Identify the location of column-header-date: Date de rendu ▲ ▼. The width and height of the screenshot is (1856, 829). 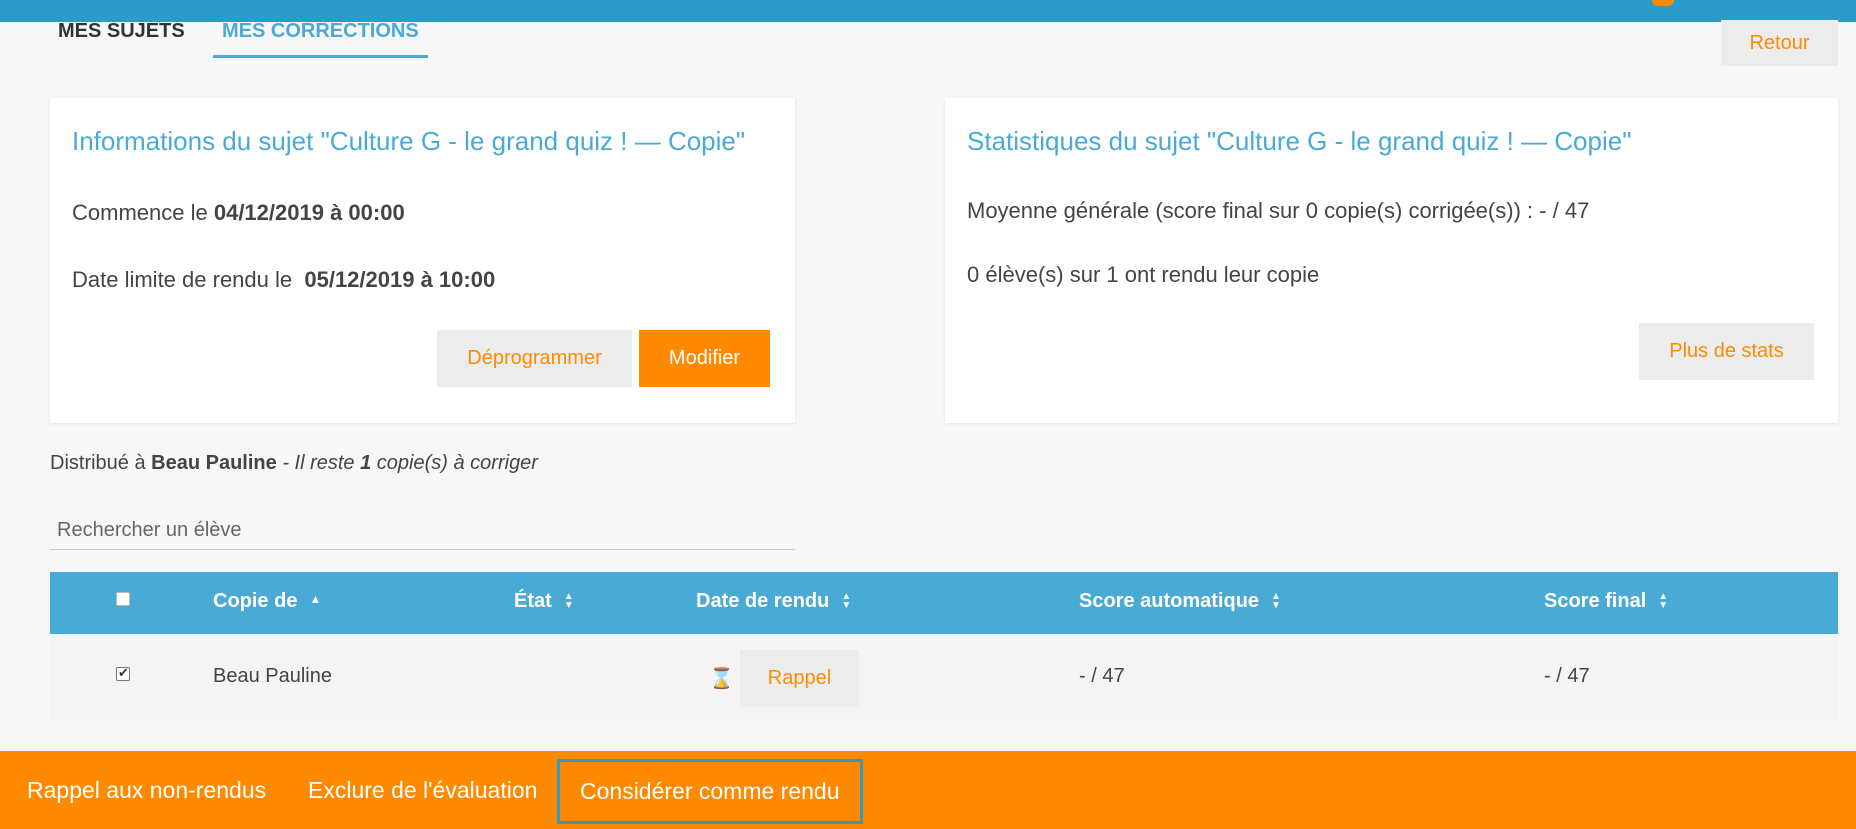
(773, 601).